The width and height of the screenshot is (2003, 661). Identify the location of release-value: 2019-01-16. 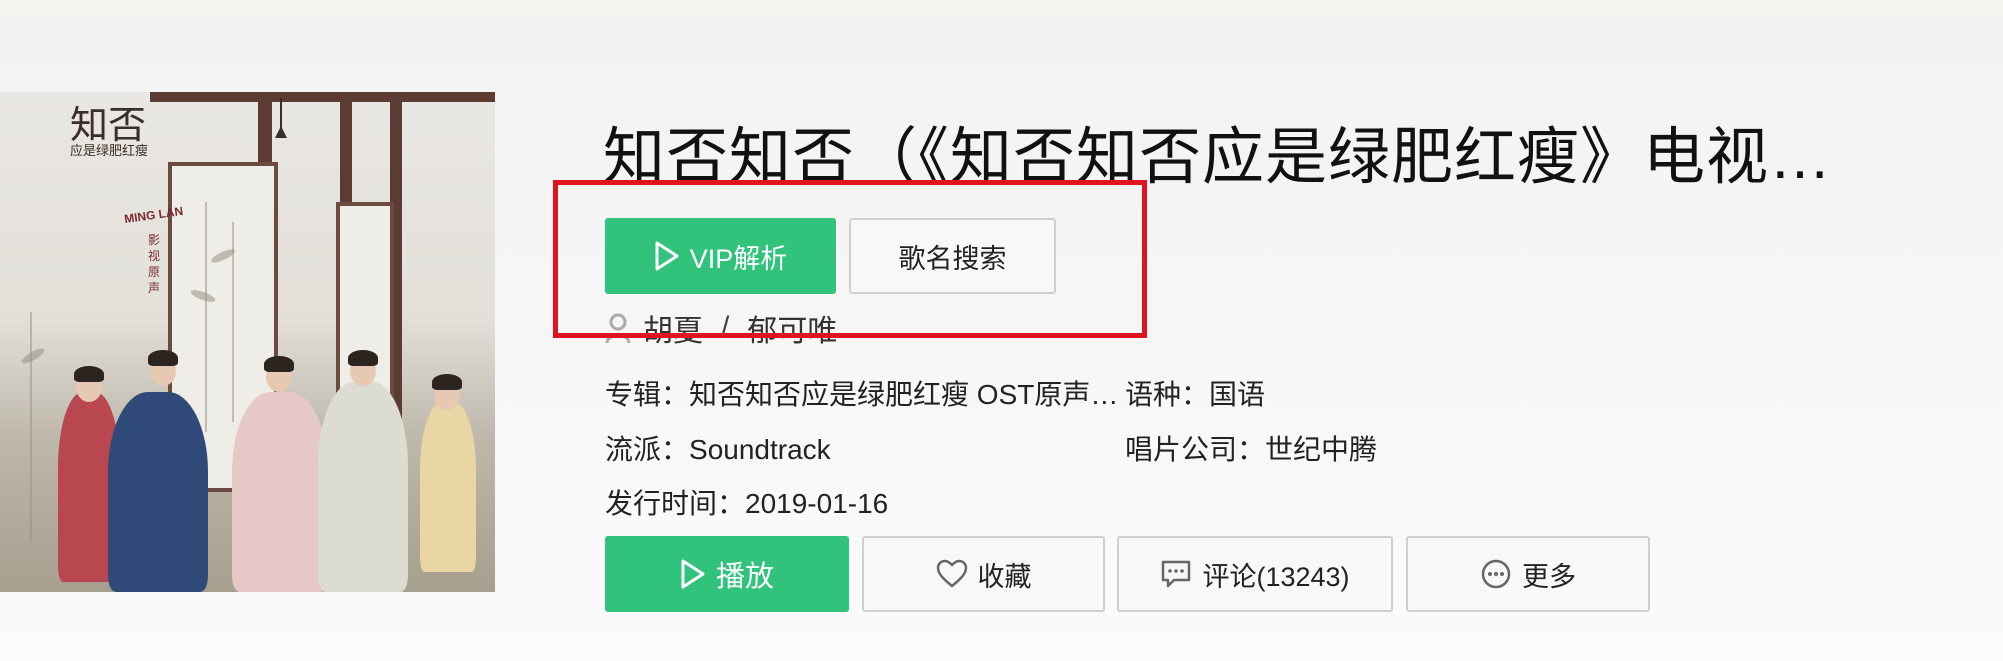
(817, 503).